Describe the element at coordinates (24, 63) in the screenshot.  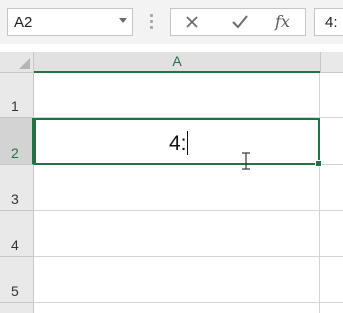
I see `select-all-icon` at that location.